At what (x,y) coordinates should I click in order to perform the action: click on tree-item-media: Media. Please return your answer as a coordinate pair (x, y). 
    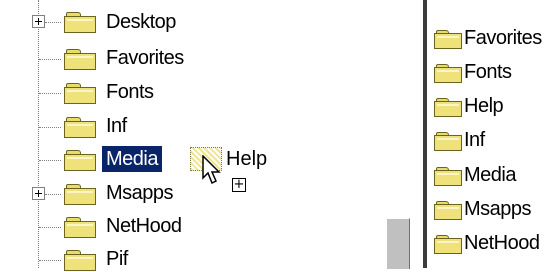
    Looking at the image, I should click on (132, 159).